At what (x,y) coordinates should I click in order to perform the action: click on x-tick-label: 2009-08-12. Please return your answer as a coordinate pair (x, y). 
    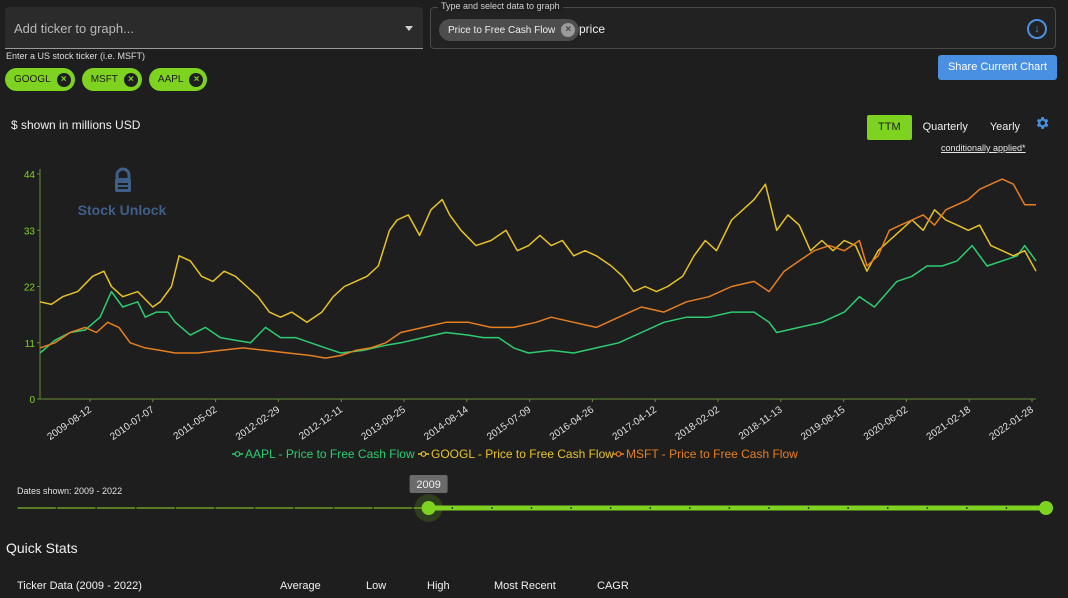
    Looking at the image, I should click on (70, 423).